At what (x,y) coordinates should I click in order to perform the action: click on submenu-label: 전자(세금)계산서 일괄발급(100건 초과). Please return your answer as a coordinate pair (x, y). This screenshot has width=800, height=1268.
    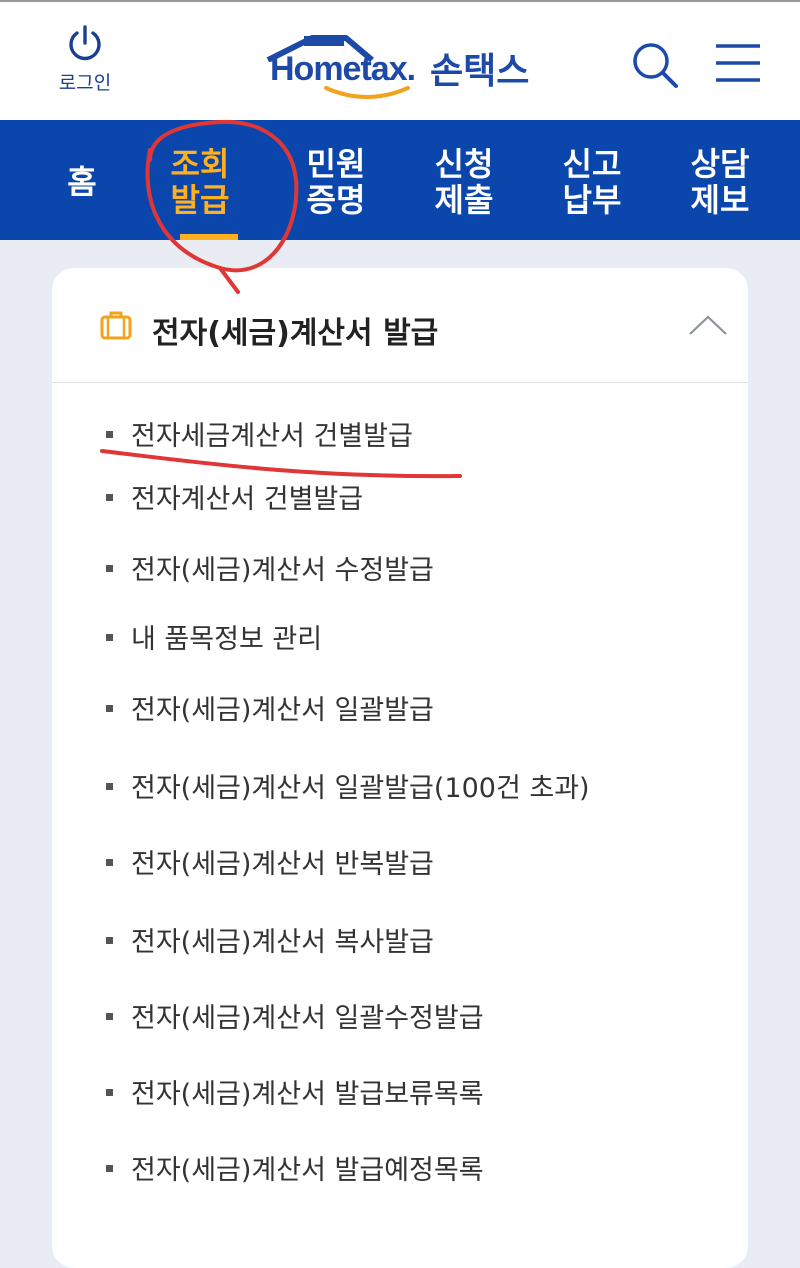
    Looking at the image, I should click on (360, 788).